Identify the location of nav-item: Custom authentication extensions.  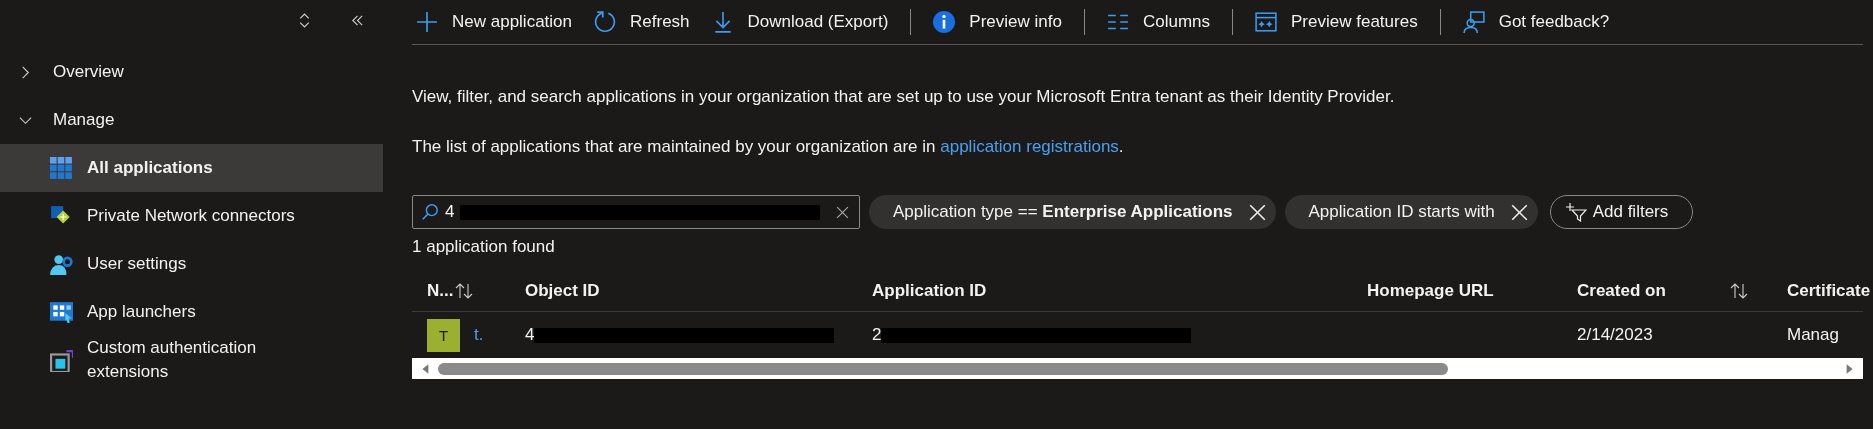
(191, 360).